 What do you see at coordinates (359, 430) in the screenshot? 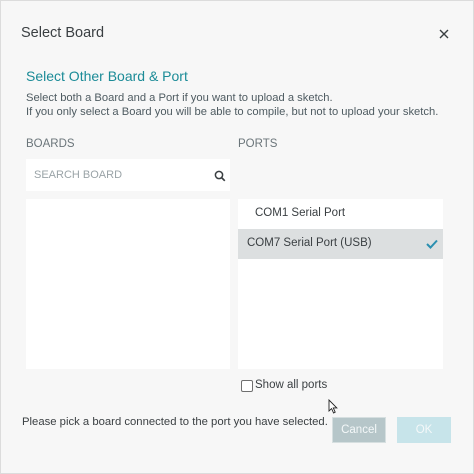
I see `cancel-button: Cancel` at bounding box center [359, 430].